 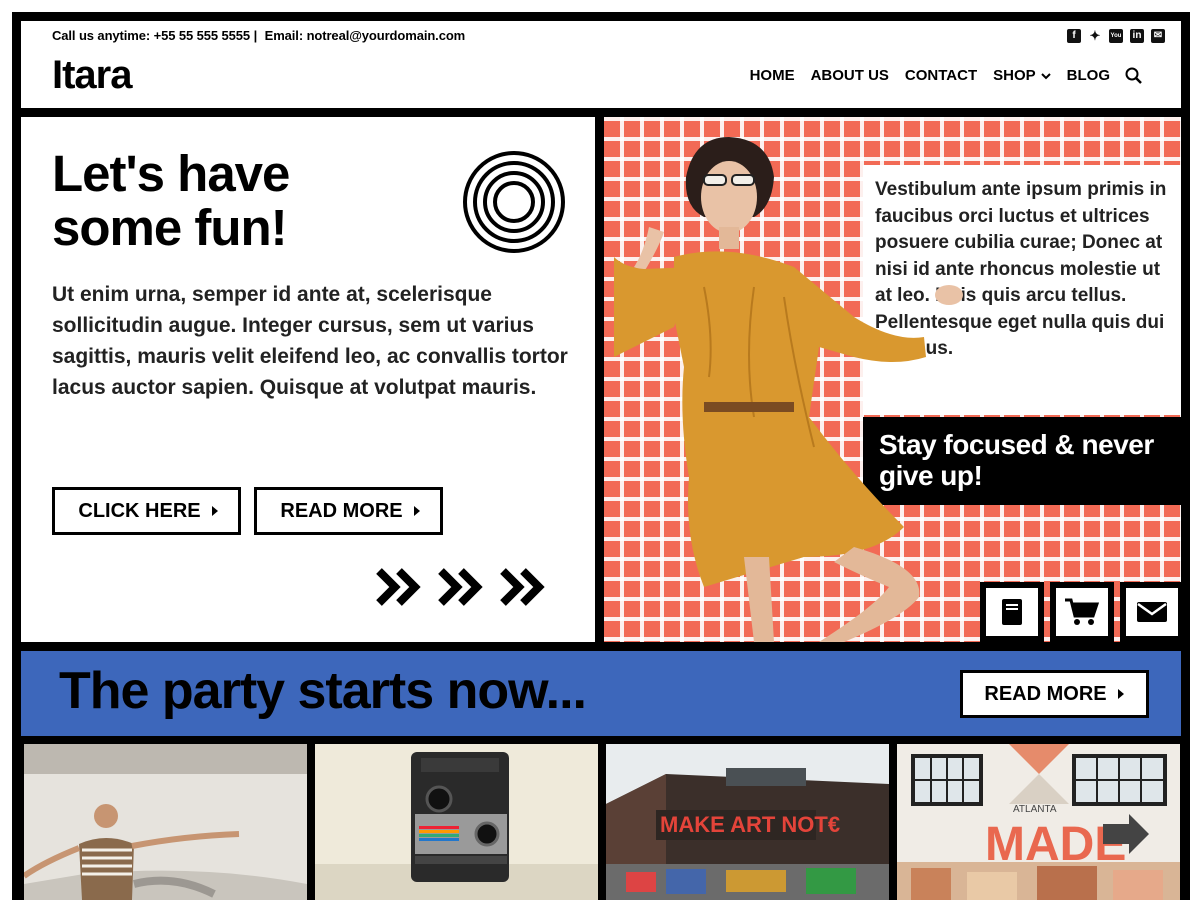 I want to click on read-more-button: READ MORE, so click(x=348, y=511).